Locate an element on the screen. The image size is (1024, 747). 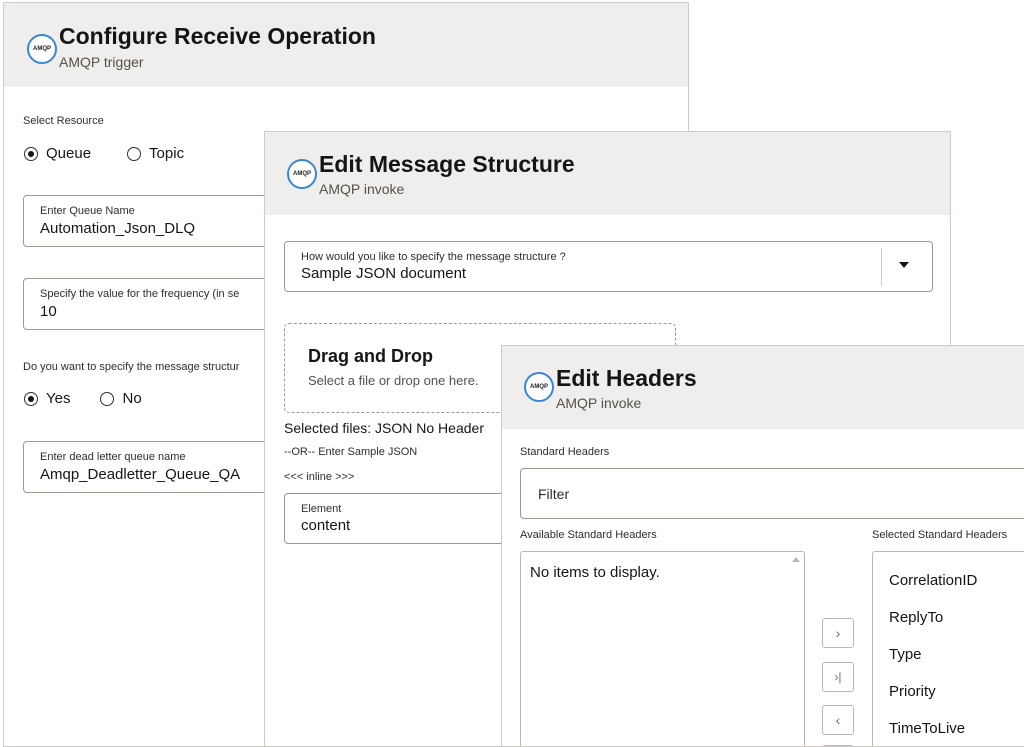
yes-radio-label: Yes is located at coordinates (58, 398).